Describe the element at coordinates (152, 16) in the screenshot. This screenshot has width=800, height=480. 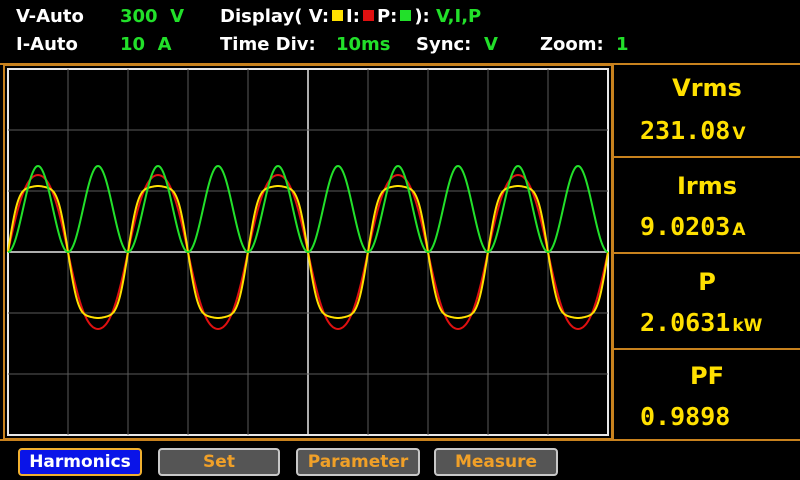
I see `voltage-range-value: 300 V` at that location.